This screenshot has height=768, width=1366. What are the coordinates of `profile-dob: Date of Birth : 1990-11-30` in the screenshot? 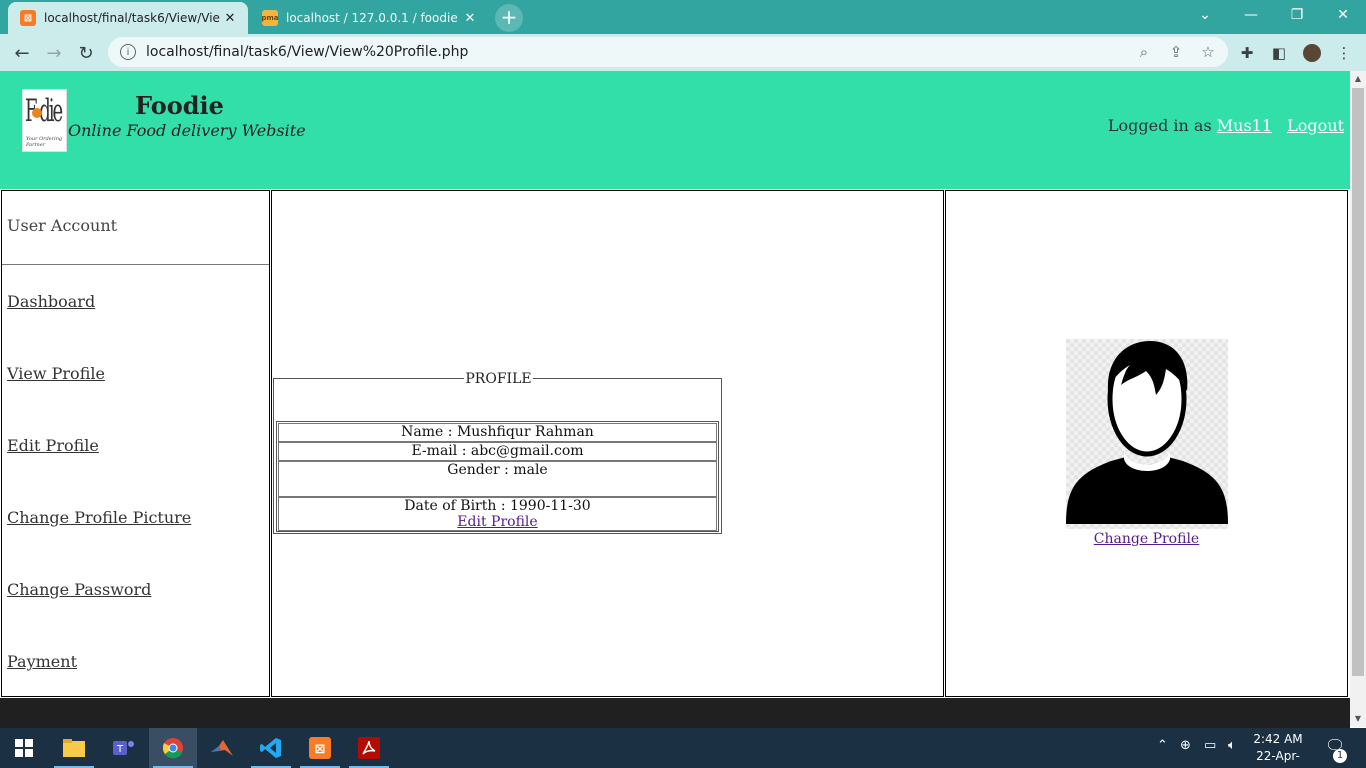 It's located at (497, 506).